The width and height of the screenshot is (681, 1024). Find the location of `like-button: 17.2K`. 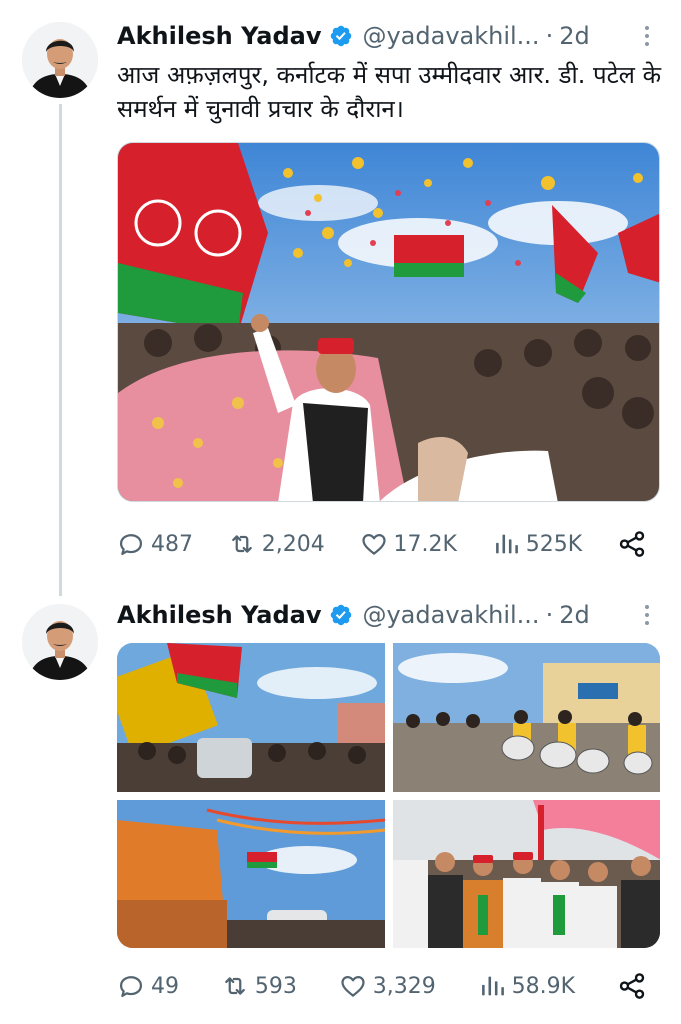

like-button: 17.2K is located at coordinates (408, 544).